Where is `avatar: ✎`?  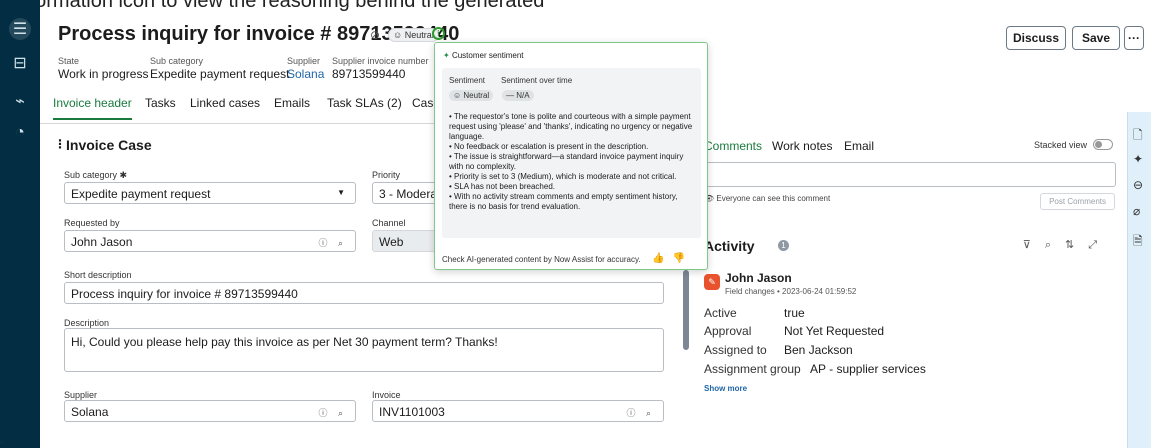 avatar: ✎ is located at coordinates (712, 282).